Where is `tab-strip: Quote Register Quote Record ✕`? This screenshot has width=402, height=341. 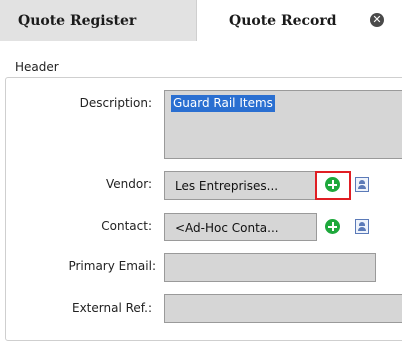
tab-strip: Quote Register Quote Record ✕ is located at coordinates (201, 20).